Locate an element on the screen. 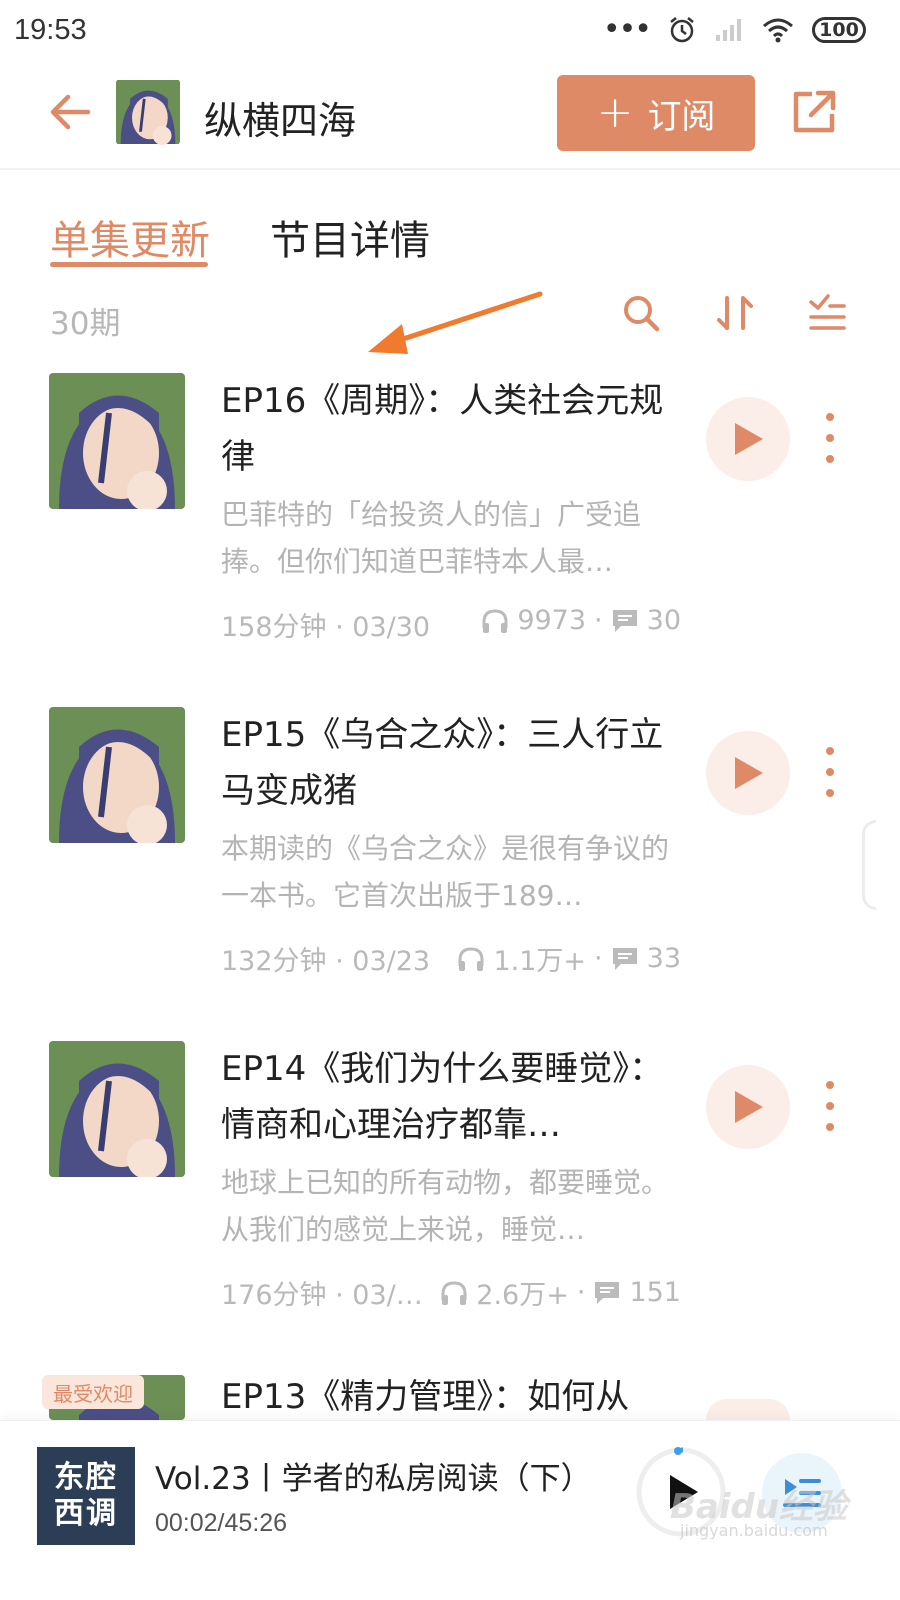 The height and width of the screenshot is (1600, 900). annotation-arrow-icon is located at coordinates (455, 322).